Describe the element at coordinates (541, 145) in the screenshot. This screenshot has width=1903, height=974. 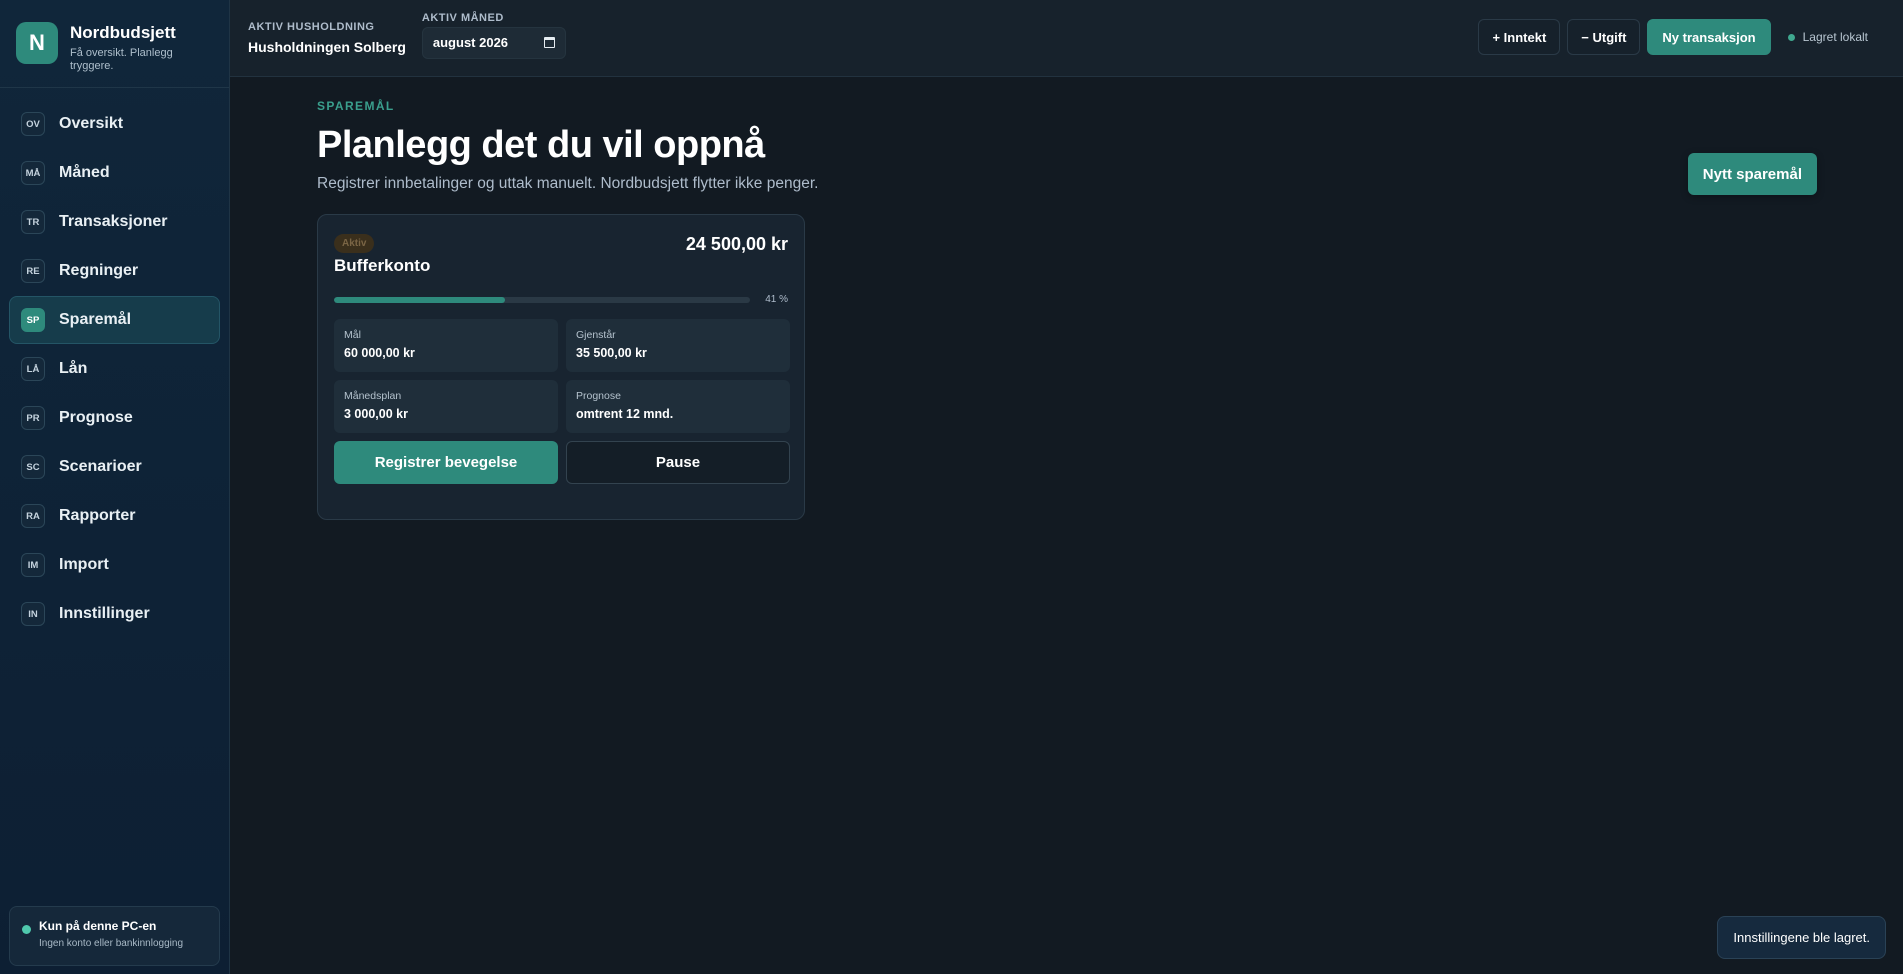
I see `page-title: Planlegg det du vil oppnå` at that location.